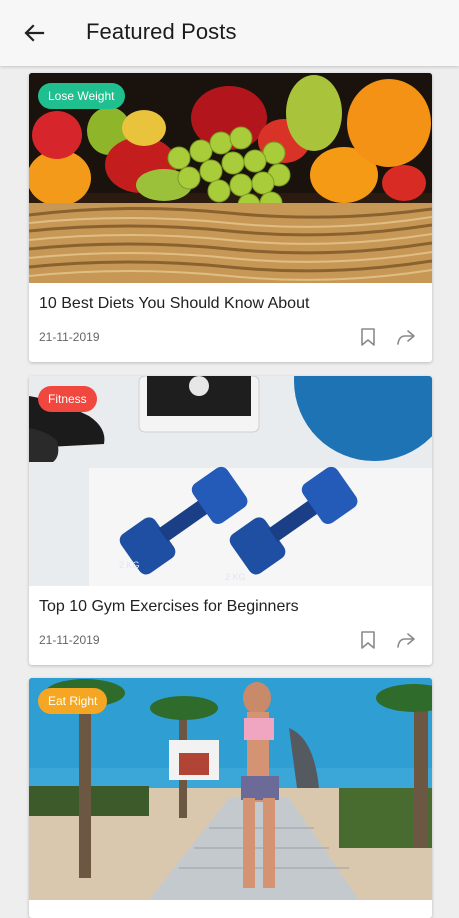 This screenshot has height=918, width=459. Describe the element at coordinates (73, 701) in the screenshot. I see `category-badge: Eat Right` at that location.